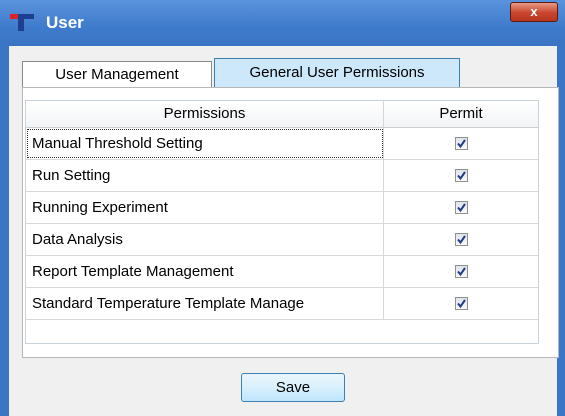  Describe the element at coordinates (337, 73) in the screenshot. I see `tab-general-user-permissions: General User Permissions` at that location.